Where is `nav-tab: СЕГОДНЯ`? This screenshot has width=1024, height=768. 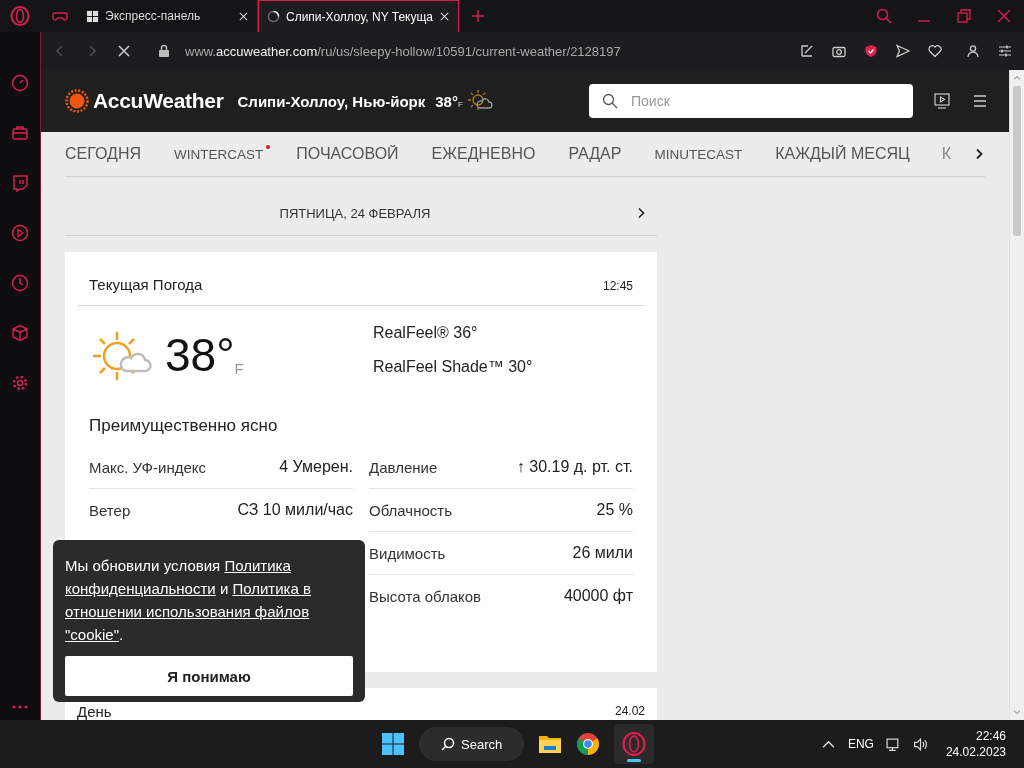 nav-tab: СЕГОДНЯ is located at coordinates (103, 154).